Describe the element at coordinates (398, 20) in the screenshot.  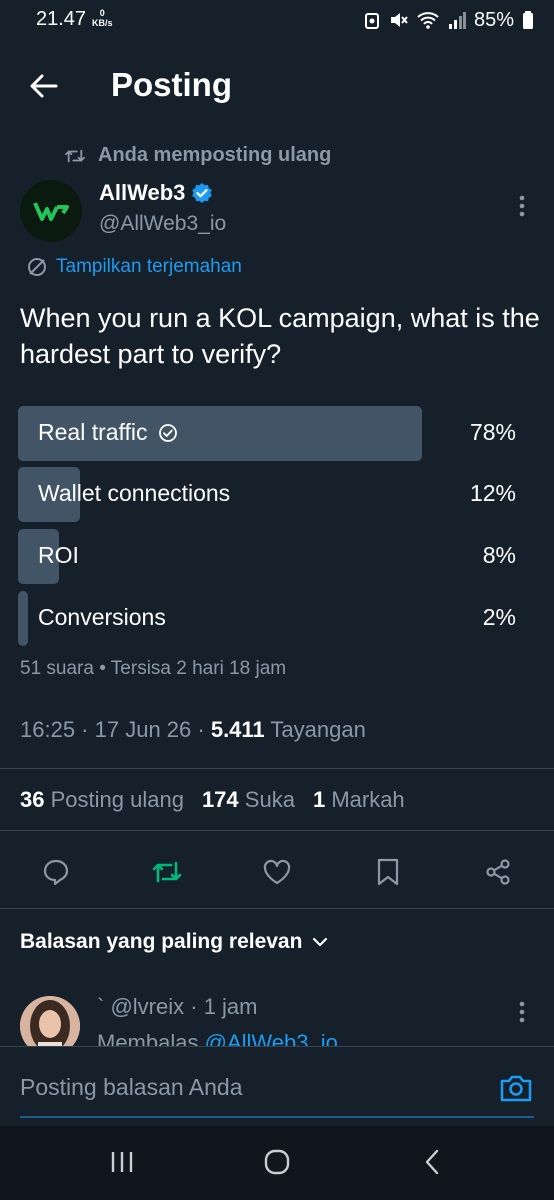
I see `mute-icon` at that location.